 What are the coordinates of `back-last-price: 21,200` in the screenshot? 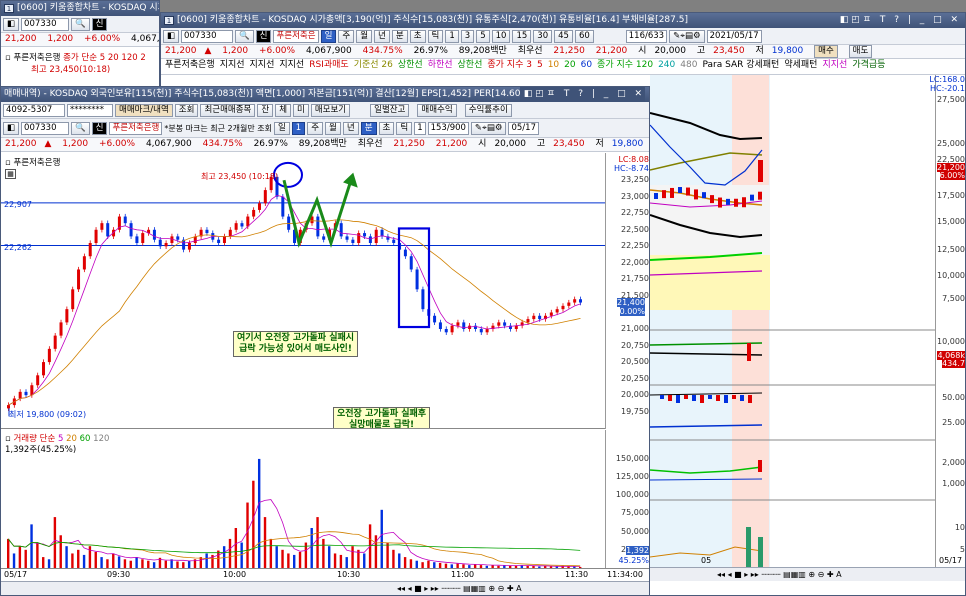 It's located at (181, 51).